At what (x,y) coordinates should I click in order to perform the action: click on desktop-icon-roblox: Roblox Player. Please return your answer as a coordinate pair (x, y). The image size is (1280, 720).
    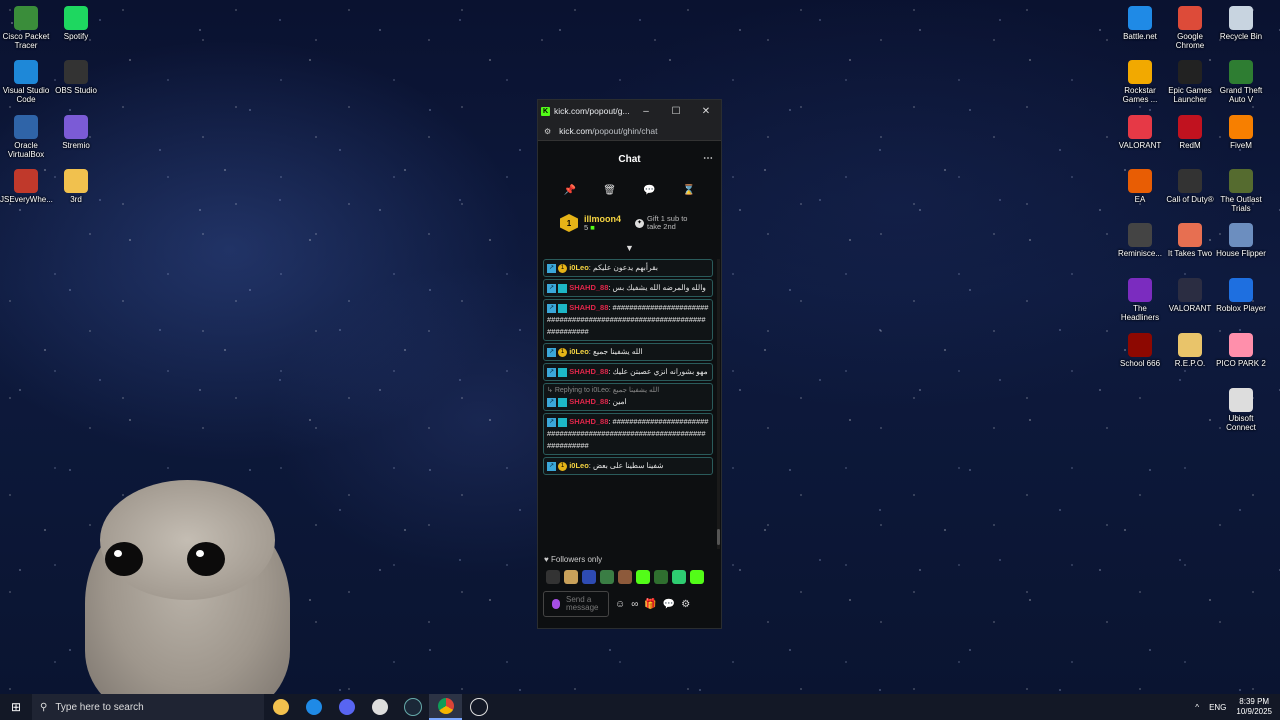
    Looking at the image, I should click on (1241, 295).